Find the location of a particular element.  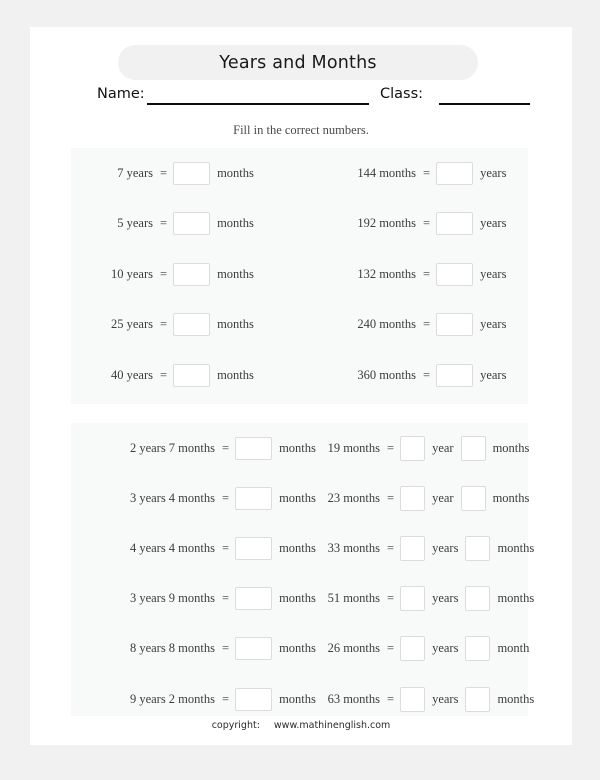

problem-prompt: 33 months is located at coordinates (353, 547).